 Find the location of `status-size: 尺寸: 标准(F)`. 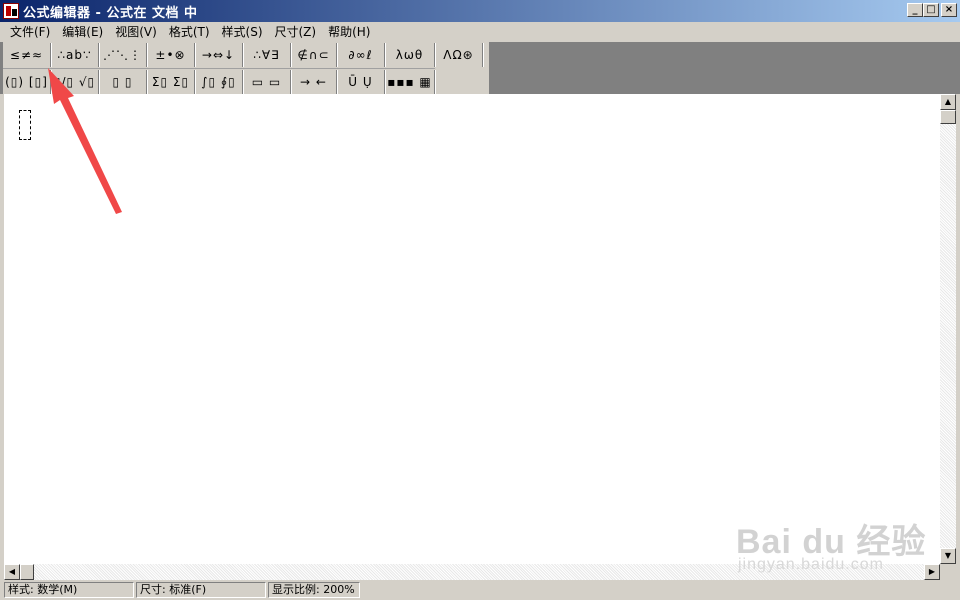

status-size: 尺寸: 标准(F) is located at coordinates (201, 590).